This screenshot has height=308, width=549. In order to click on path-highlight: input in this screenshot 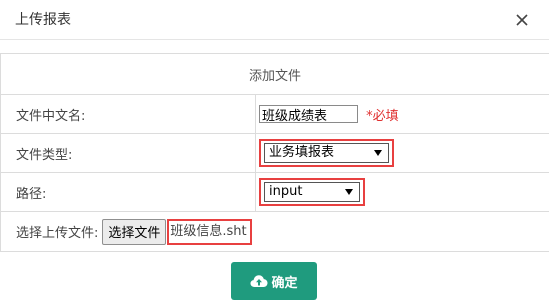, I will do `click(312, 192)`.